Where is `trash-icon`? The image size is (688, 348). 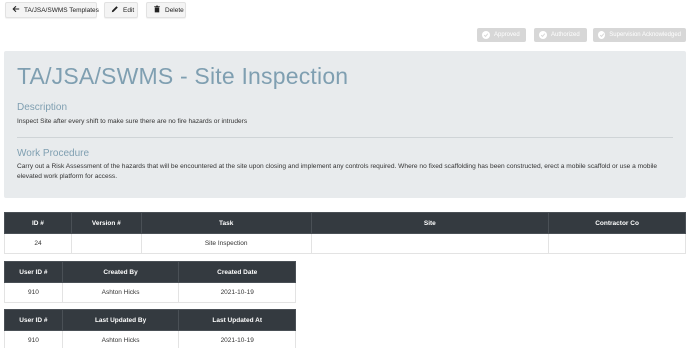 trash-icon is located at coordinates (157, 10).